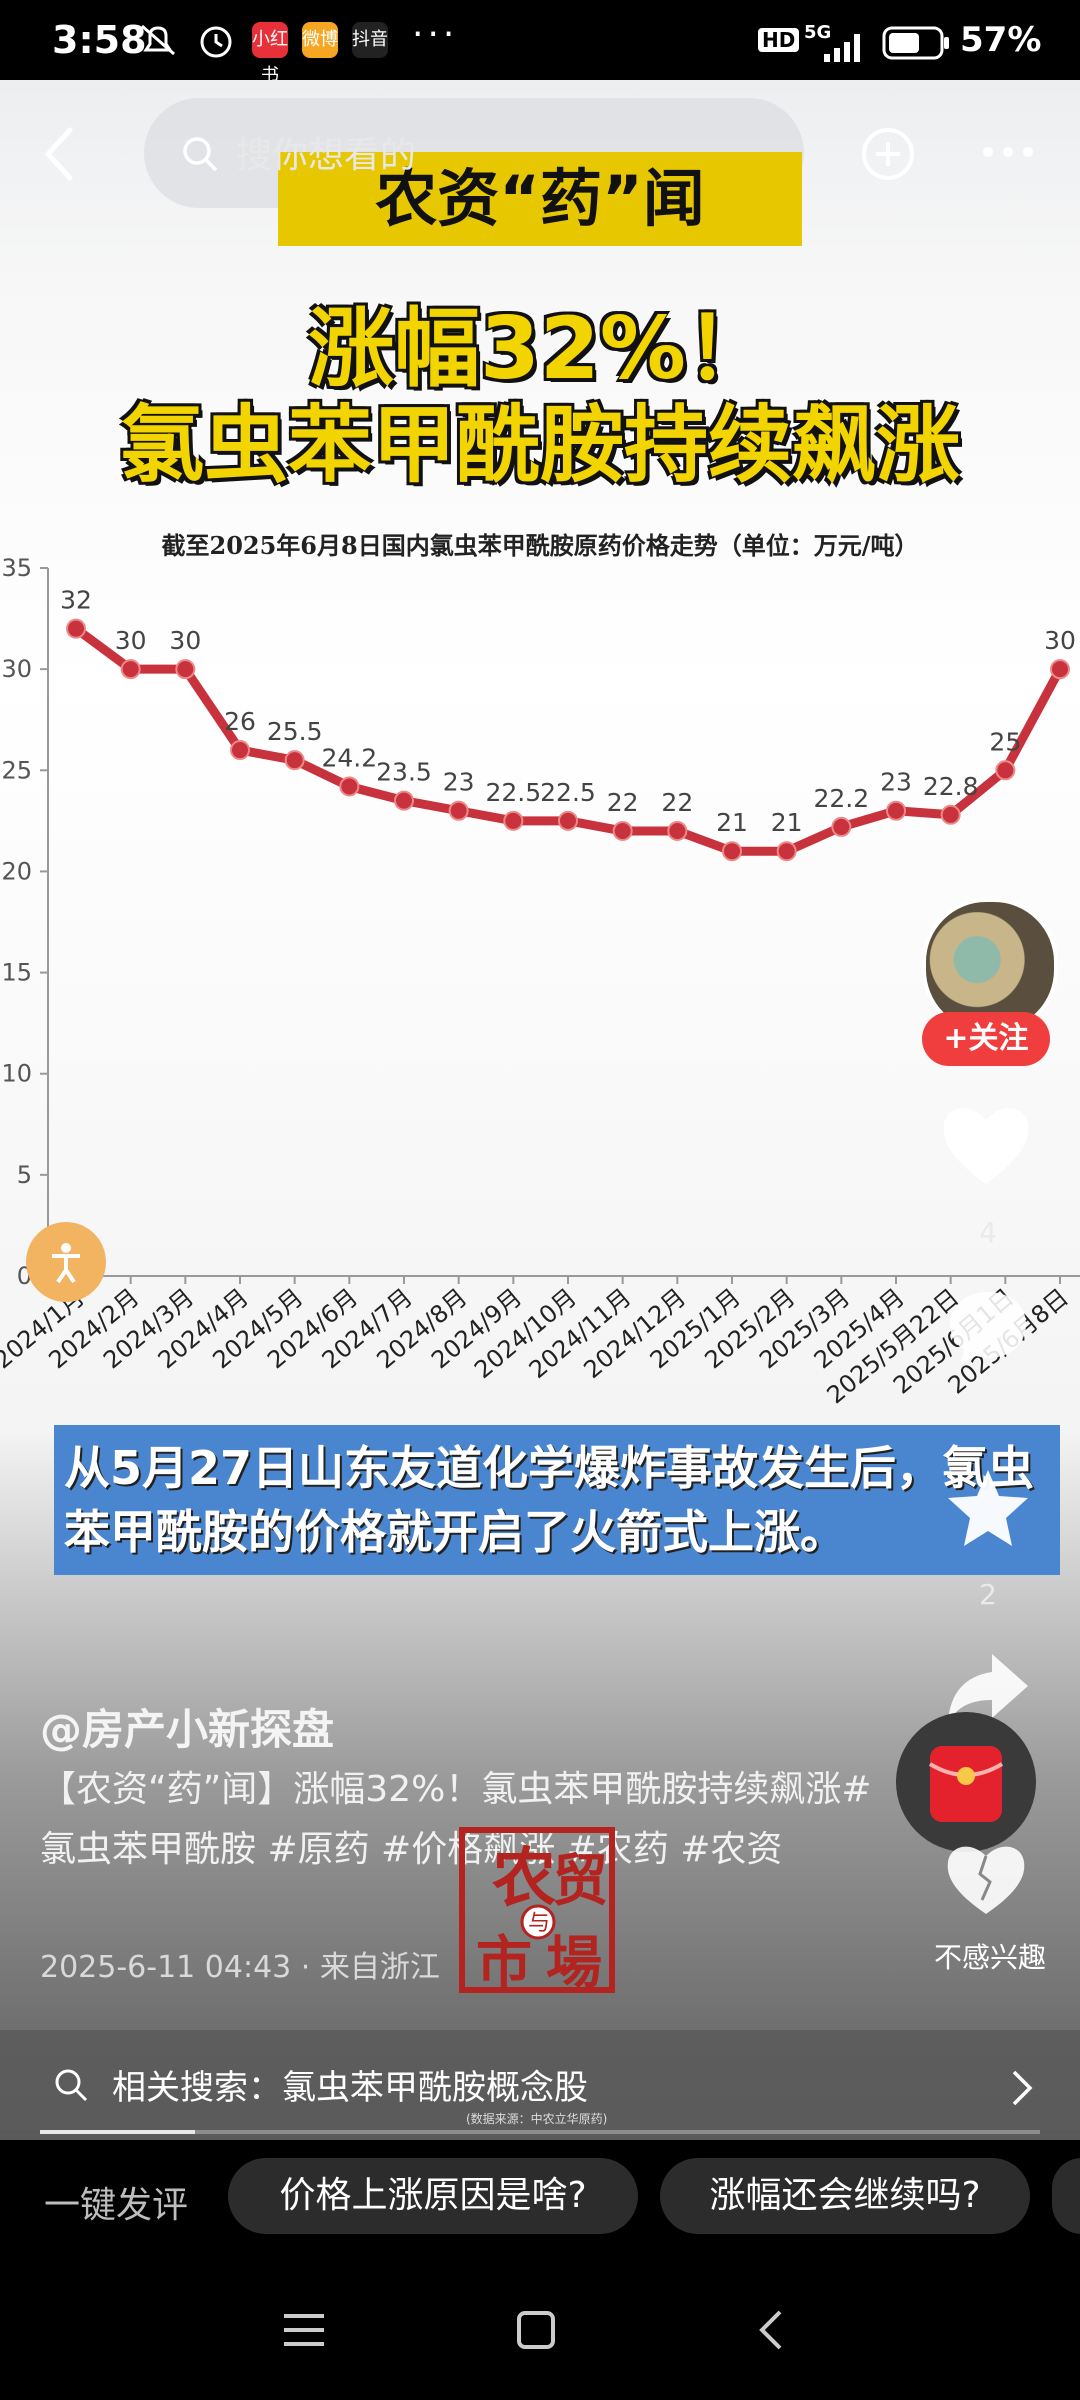  What do you see at coordinates (986, 1878) in the screenshot?
I see `uninterested-broken-heart-icon` at bounding box center [986, 1878].